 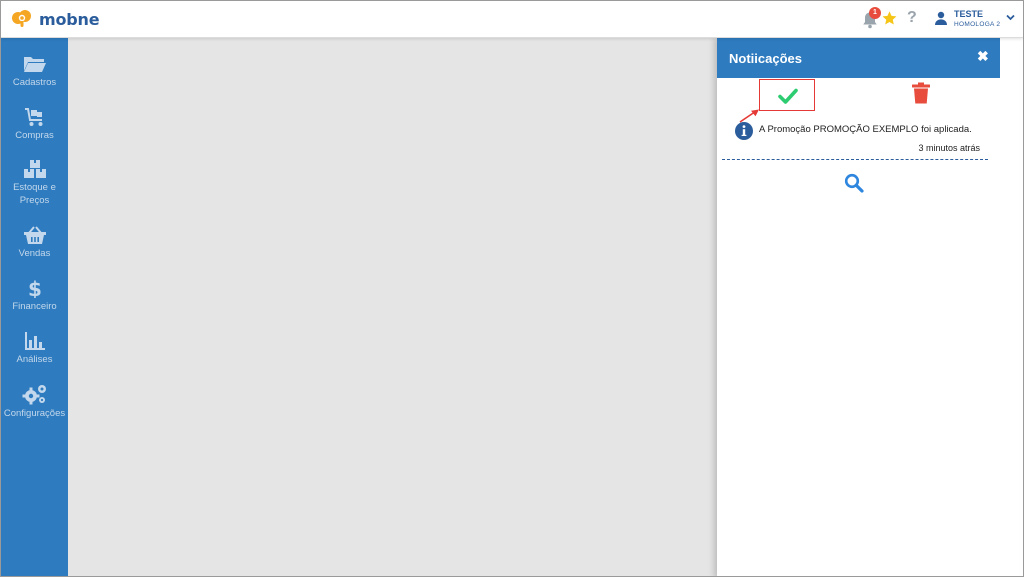 What do you see at coordinates (69, 19) in the screenshot?
I see `app-name: mobne` at bounding box center [69, 19].